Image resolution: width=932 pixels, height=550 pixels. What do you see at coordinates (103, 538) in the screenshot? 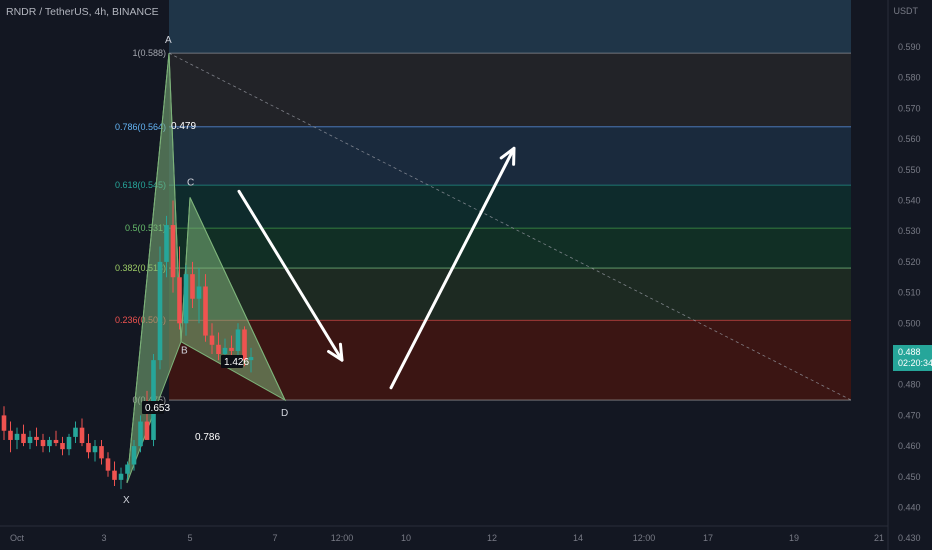
I see `time-tick: 3` at bounding box center [103, 538].